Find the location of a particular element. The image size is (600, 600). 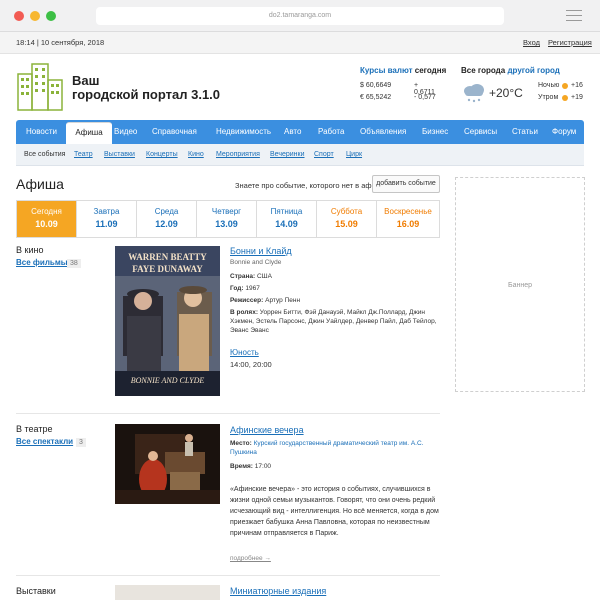

play-photo is located at coordinates (167, 464).